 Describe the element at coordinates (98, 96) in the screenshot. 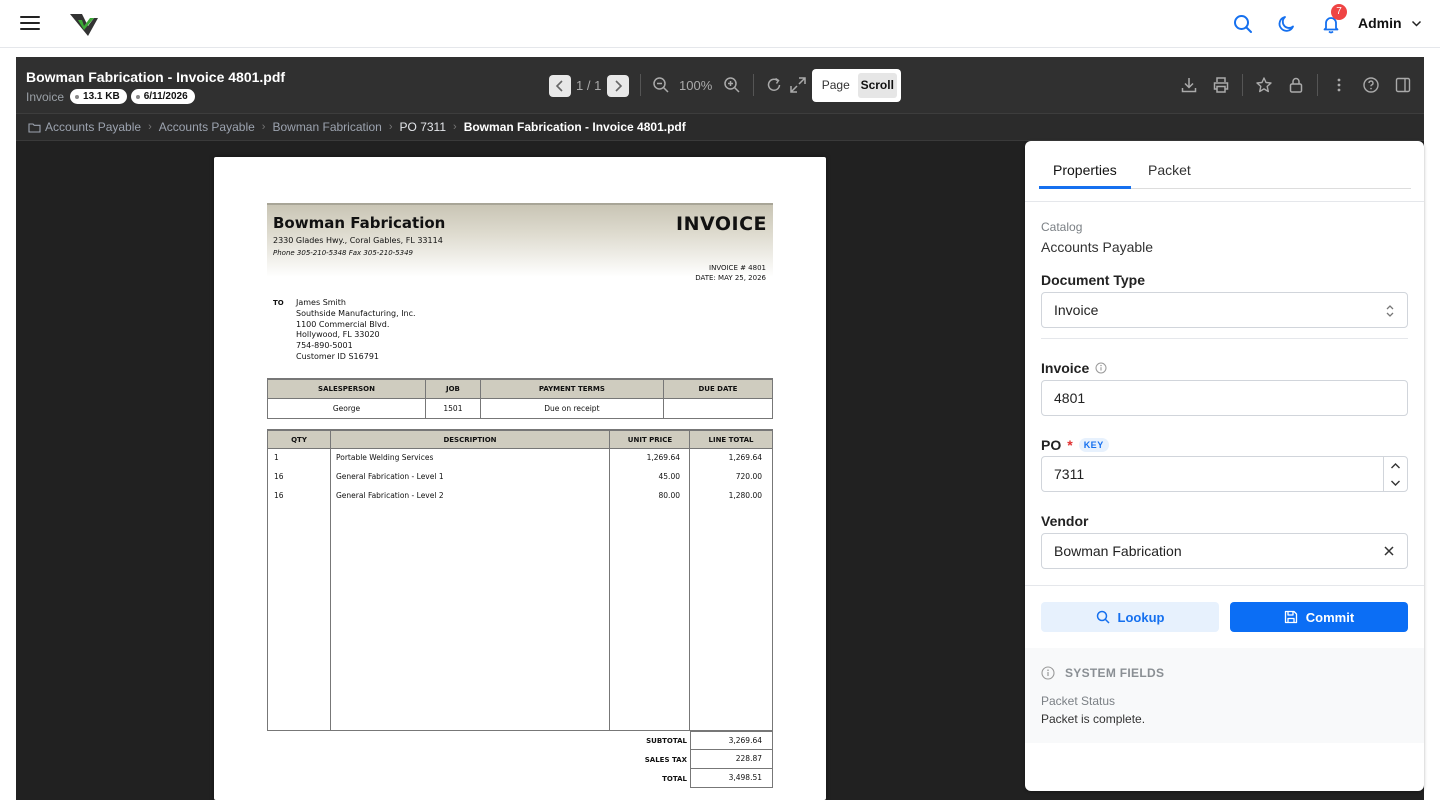

I see `file-size-badge: 13.1 KB` at that location.